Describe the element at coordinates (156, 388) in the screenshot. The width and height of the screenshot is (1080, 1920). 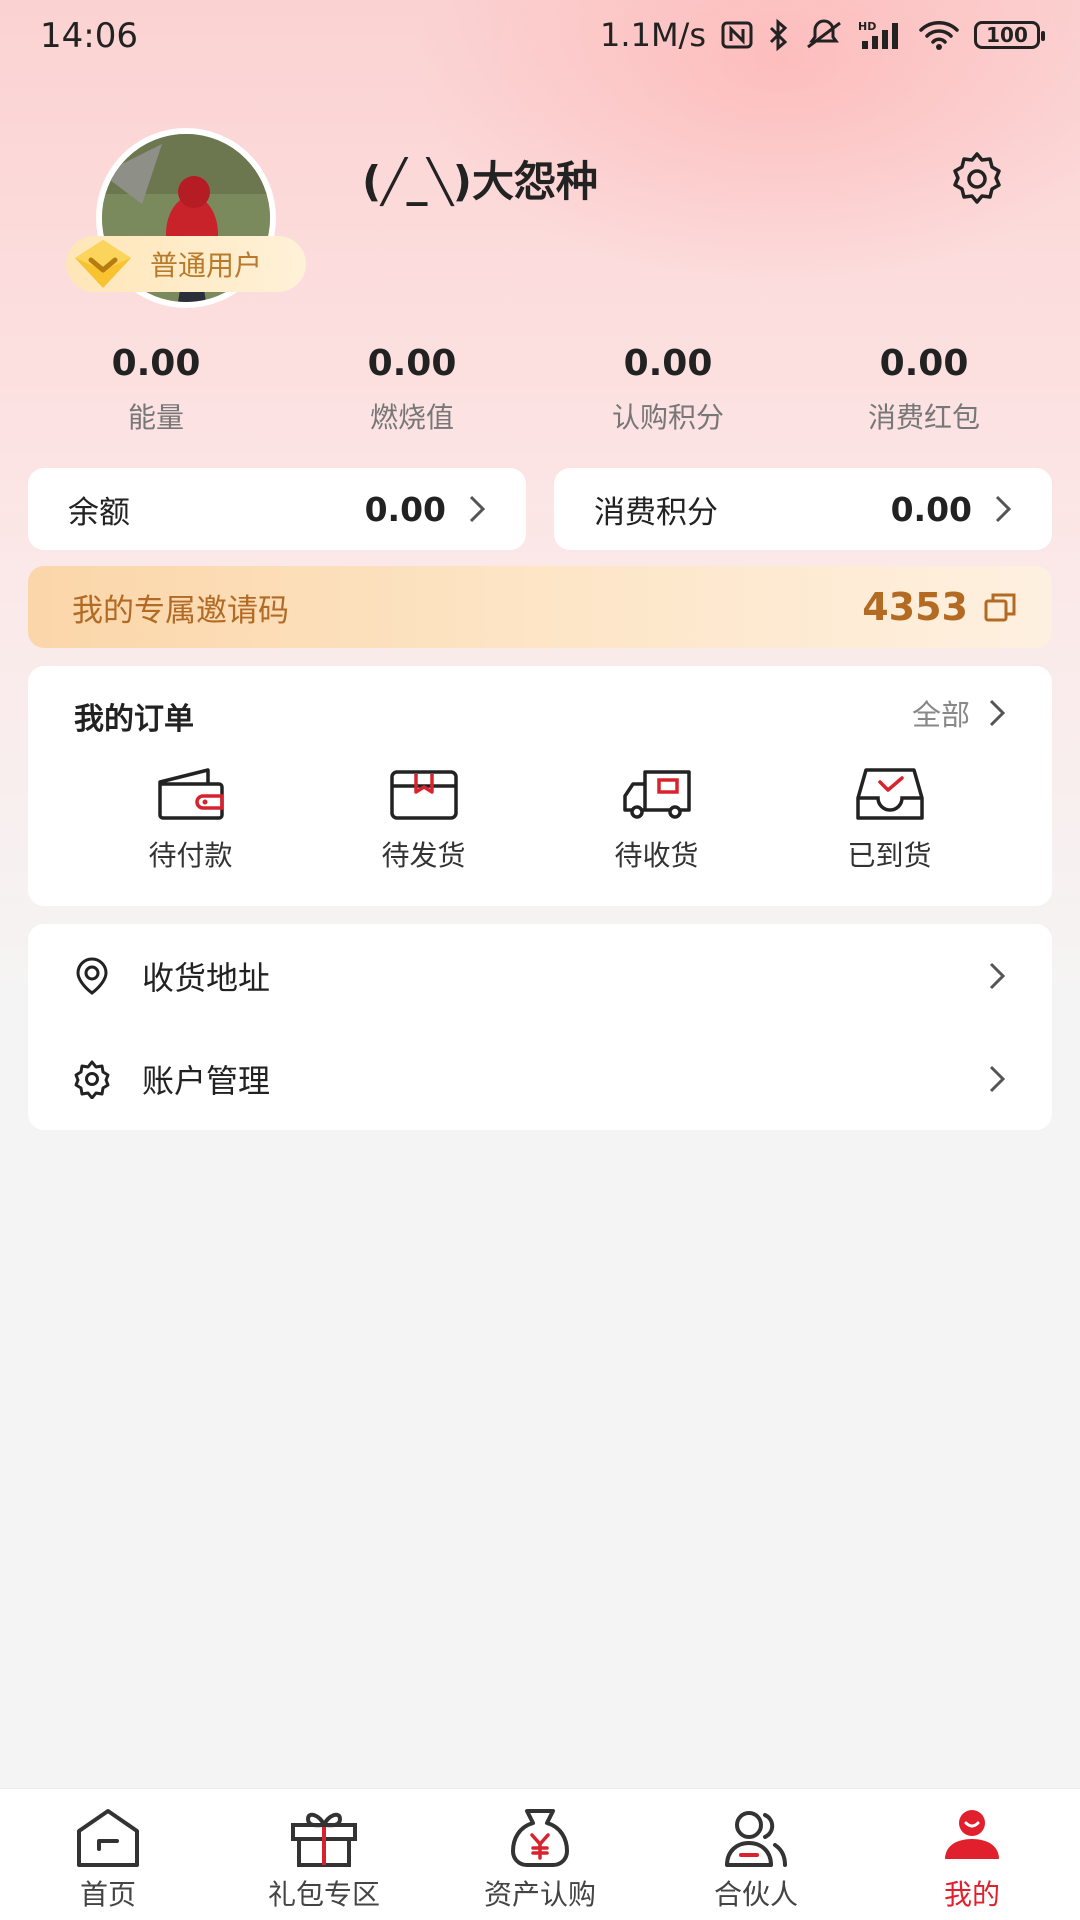
I see `stat-energy: 0.00 能量` at that location.